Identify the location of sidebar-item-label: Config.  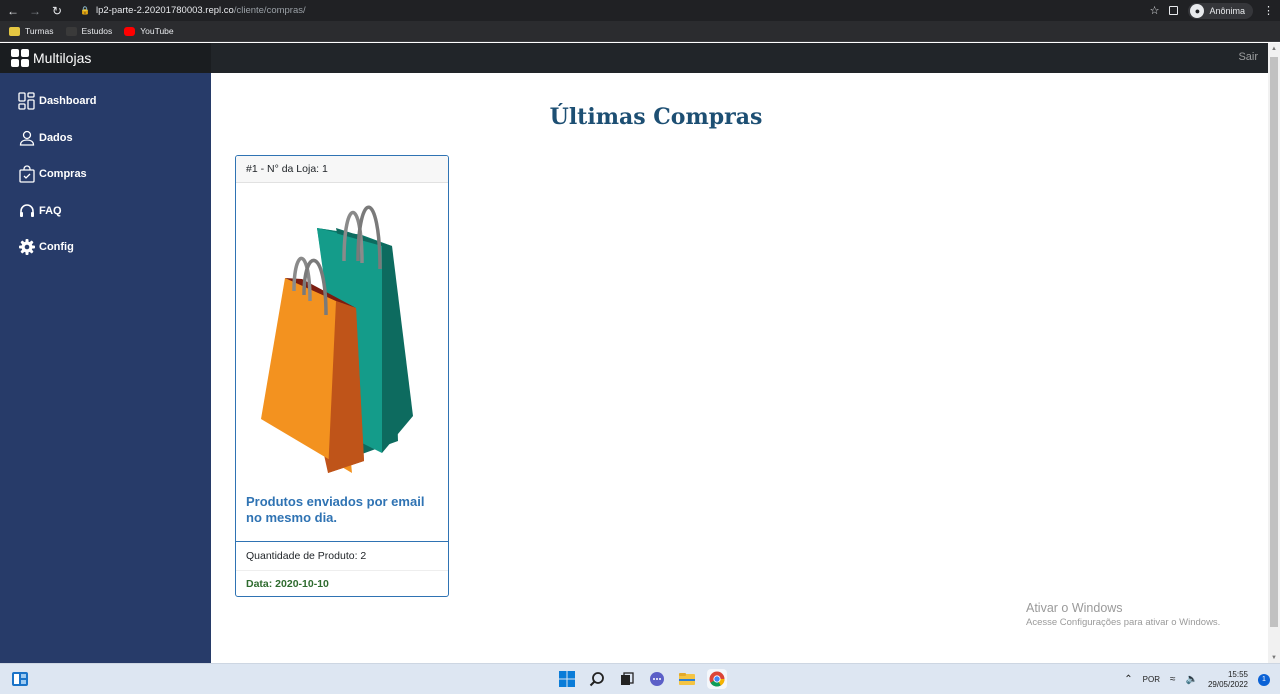
(56, 247).